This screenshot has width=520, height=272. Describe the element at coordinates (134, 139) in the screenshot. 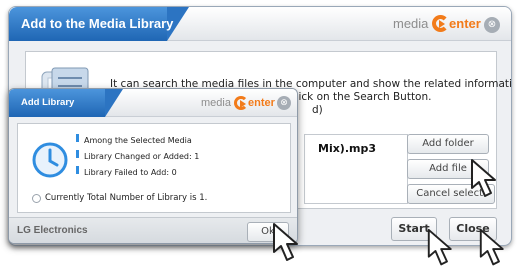

I see `result-item: Among the Selected Media` at that location.